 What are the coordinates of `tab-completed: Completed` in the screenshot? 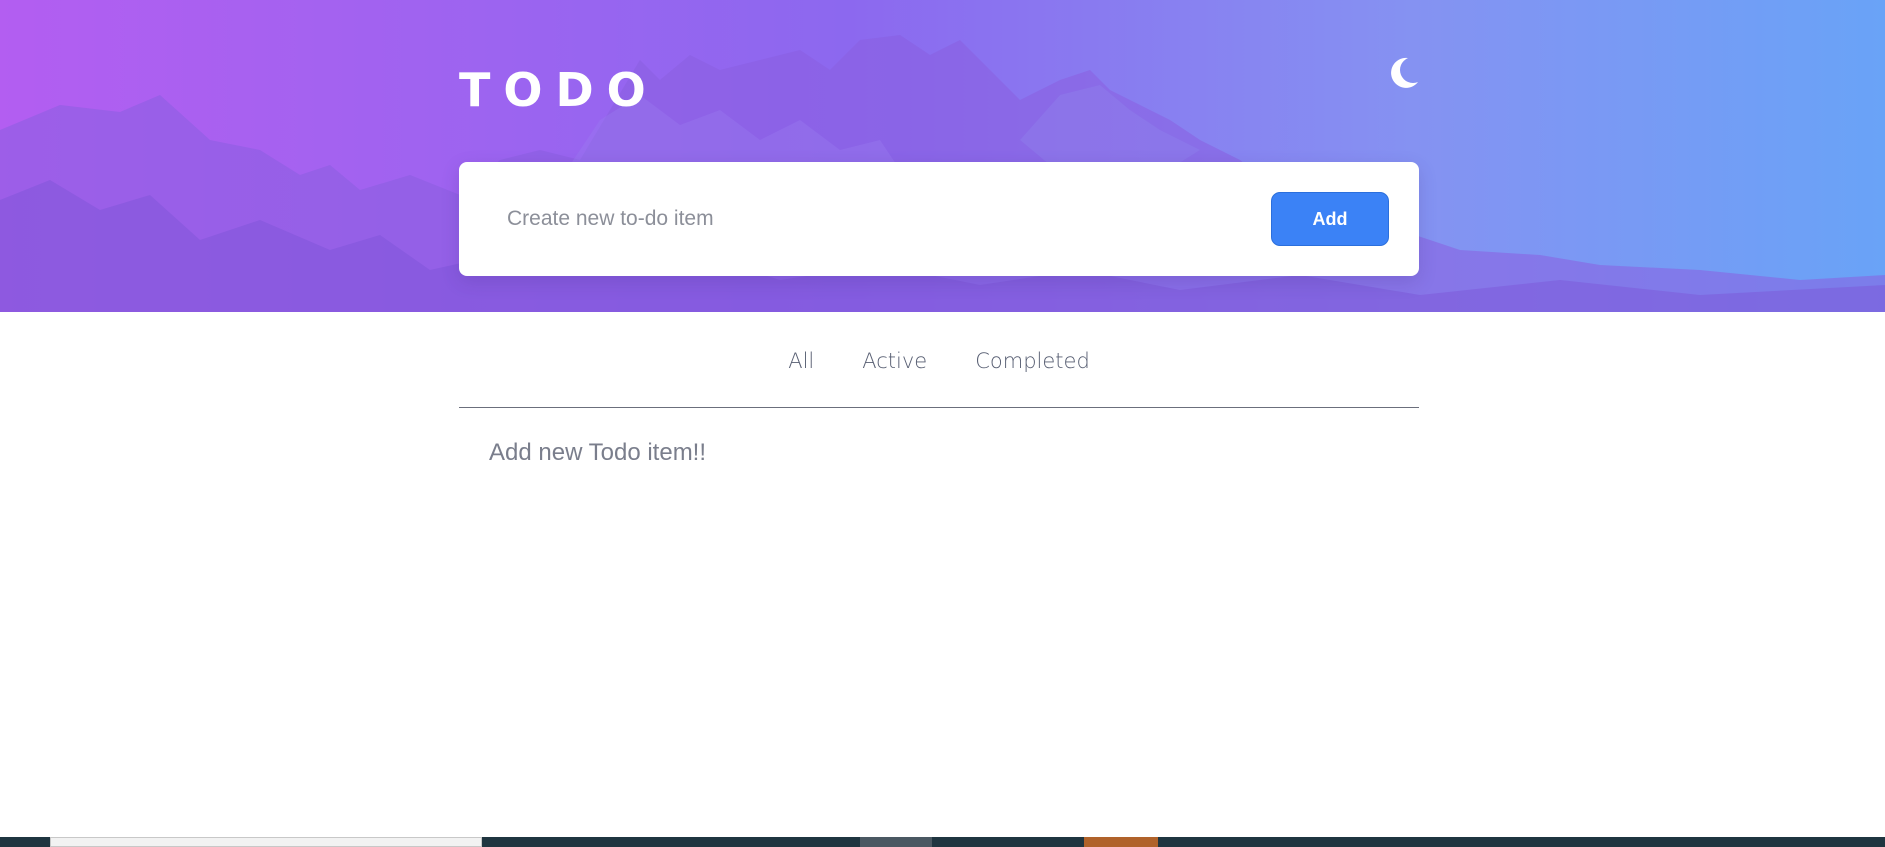 It's located at (1032, 361).